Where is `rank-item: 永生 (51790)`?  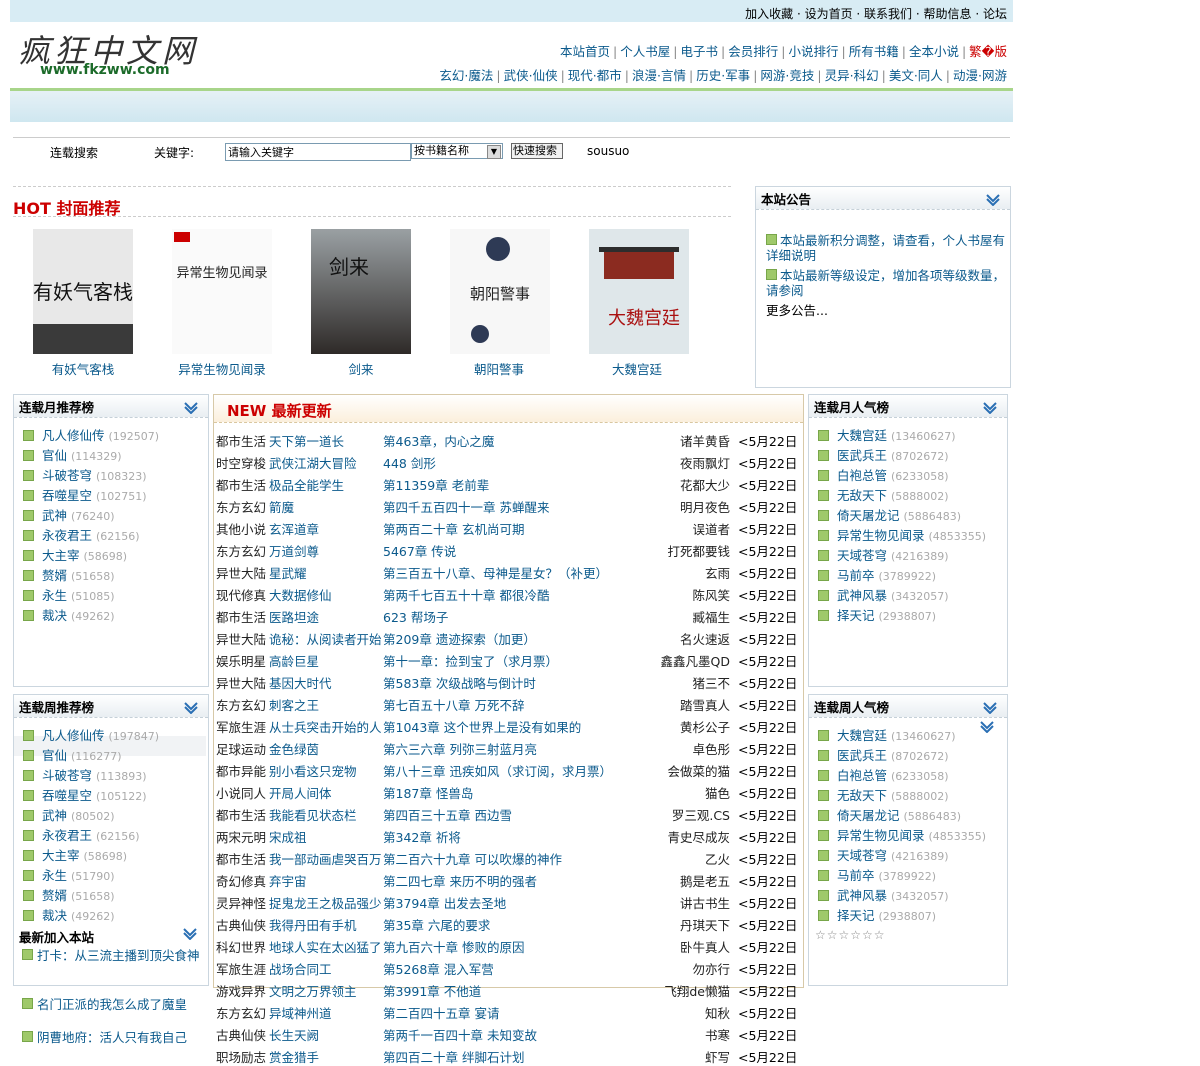 rank-item: 永生 (51790) is located at coordinates (69, 874).